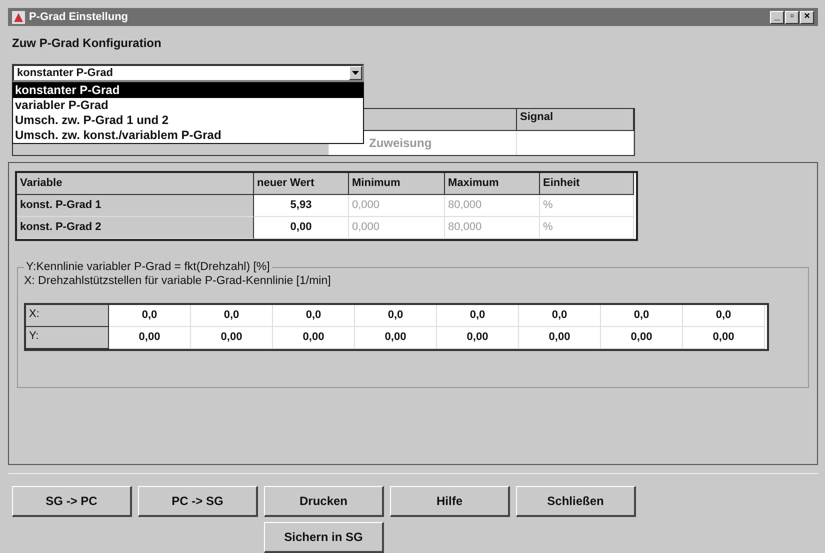 The width and height of the screenshot is (825, 553). I want to click on table-cell: 5,93, so click(301, 206).